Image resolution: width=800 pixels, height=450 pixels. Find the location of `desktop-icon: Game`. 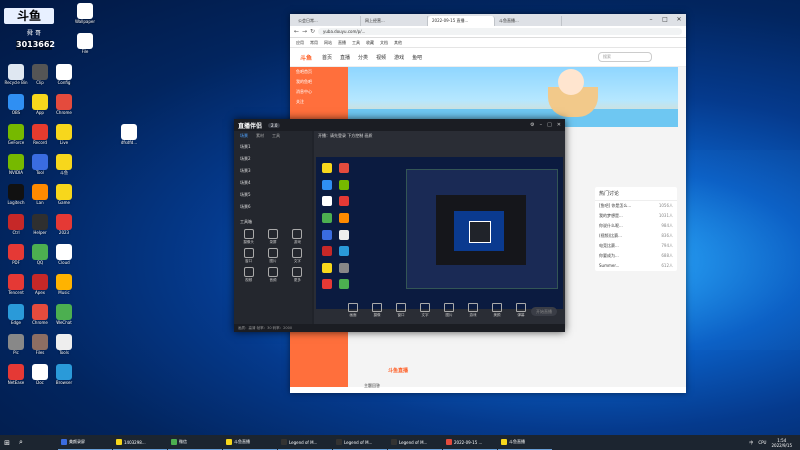

desktop-icon: Game is located at coordinates (64, 194).